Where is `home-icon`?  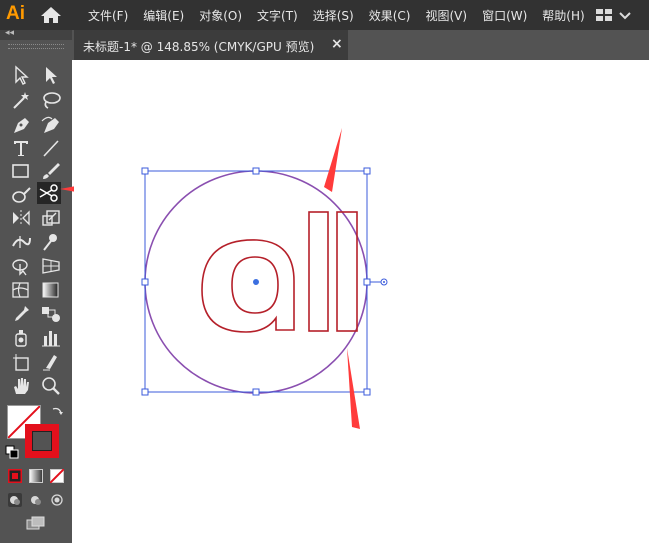
home-icon is located at coordinates (51, 15).